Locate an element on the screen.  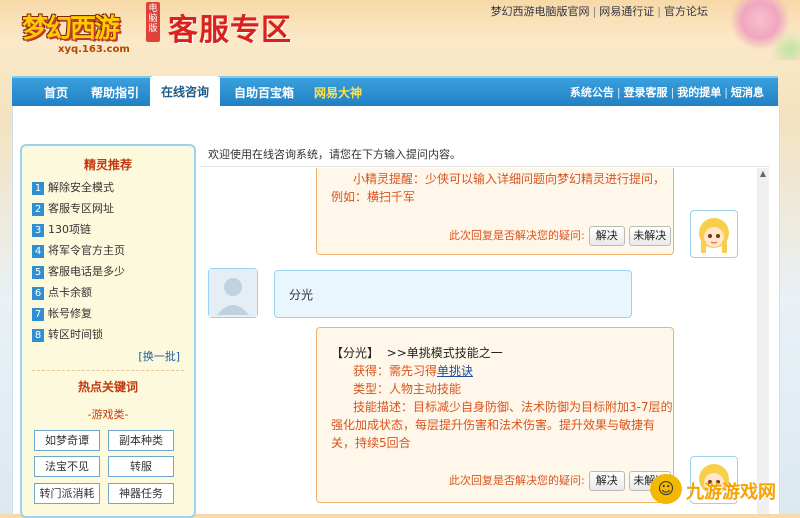
skill-desc-line: 技能描述：目标减少自身防御、法术防御为目标附加3-7层的 is located at coordinates (513, 407).